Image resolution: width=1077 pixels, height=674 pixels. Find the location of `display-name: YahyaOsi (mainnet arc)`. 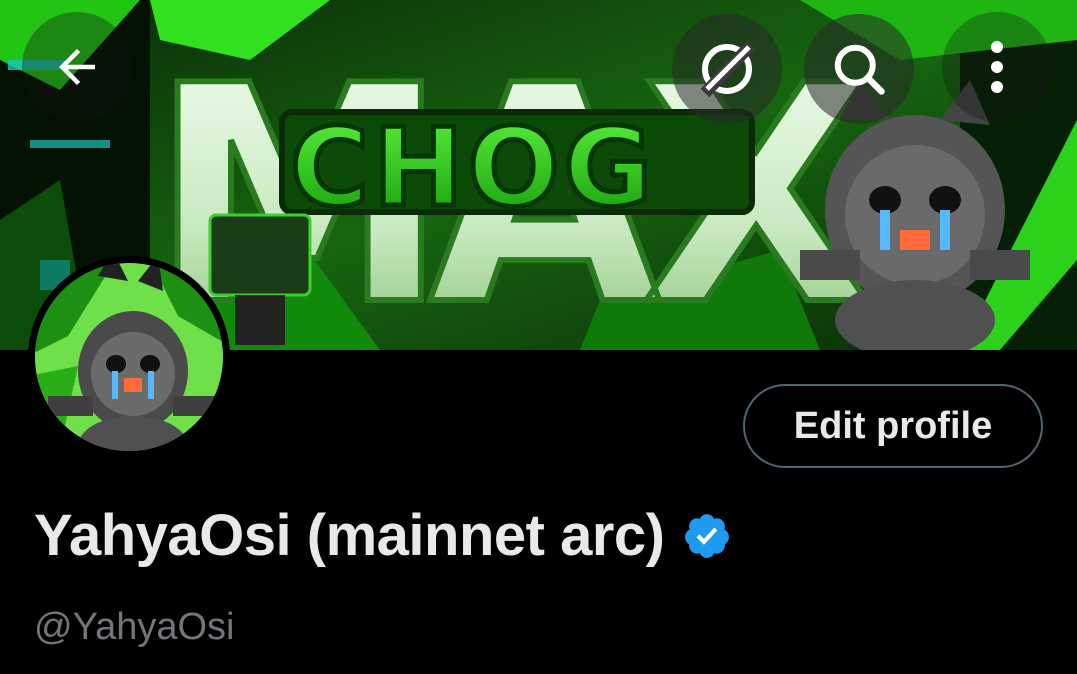

display-name: YahyaOsi (mainnet arc) is located at coordinates (349, 535).